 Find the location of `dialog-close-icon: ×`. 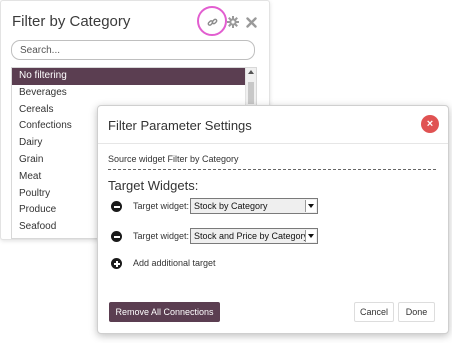

dialog-close-icon: × is located at coordinates (430, 124).